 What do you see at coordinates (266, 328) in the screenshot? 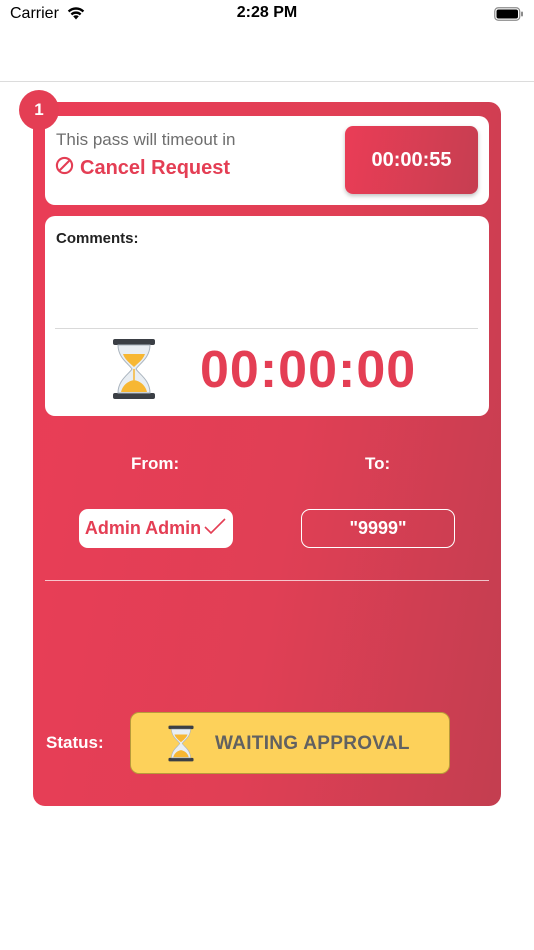
I see `comments-divider` at bounding box center [266, 328].